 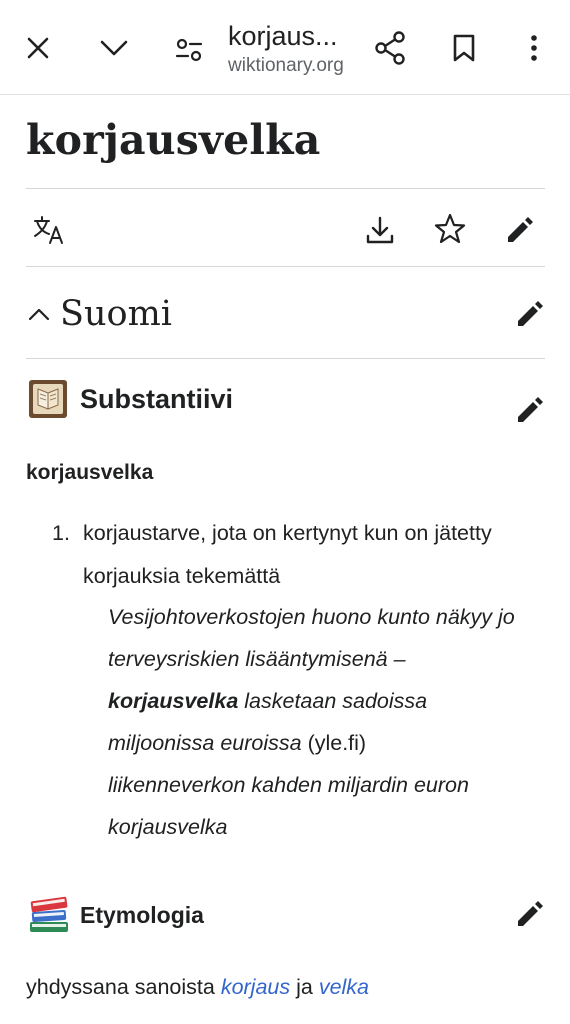 What do you see at coordinates (530, 410) in the screenshot?
I see `edit-noun-section-icon` at bounding box center [530, 410].